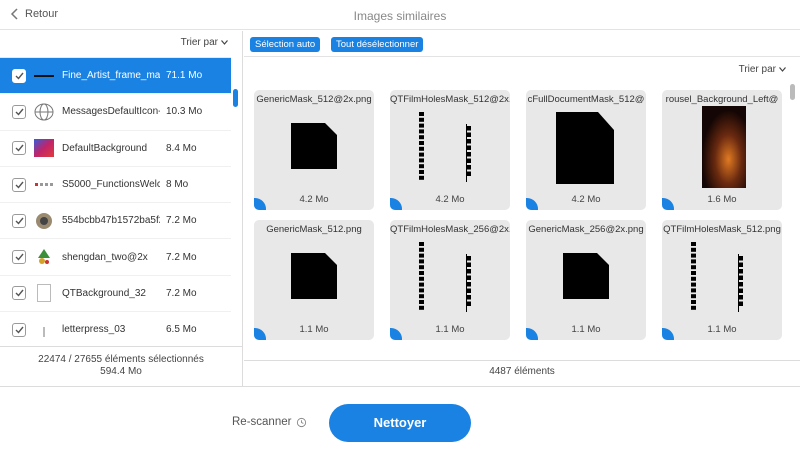 The height and width of the screenshot is (458, 800). Describe the element at coordinates (121, 371) in the screenshot. I see `selected-size: 594.4 Mo` at that location.